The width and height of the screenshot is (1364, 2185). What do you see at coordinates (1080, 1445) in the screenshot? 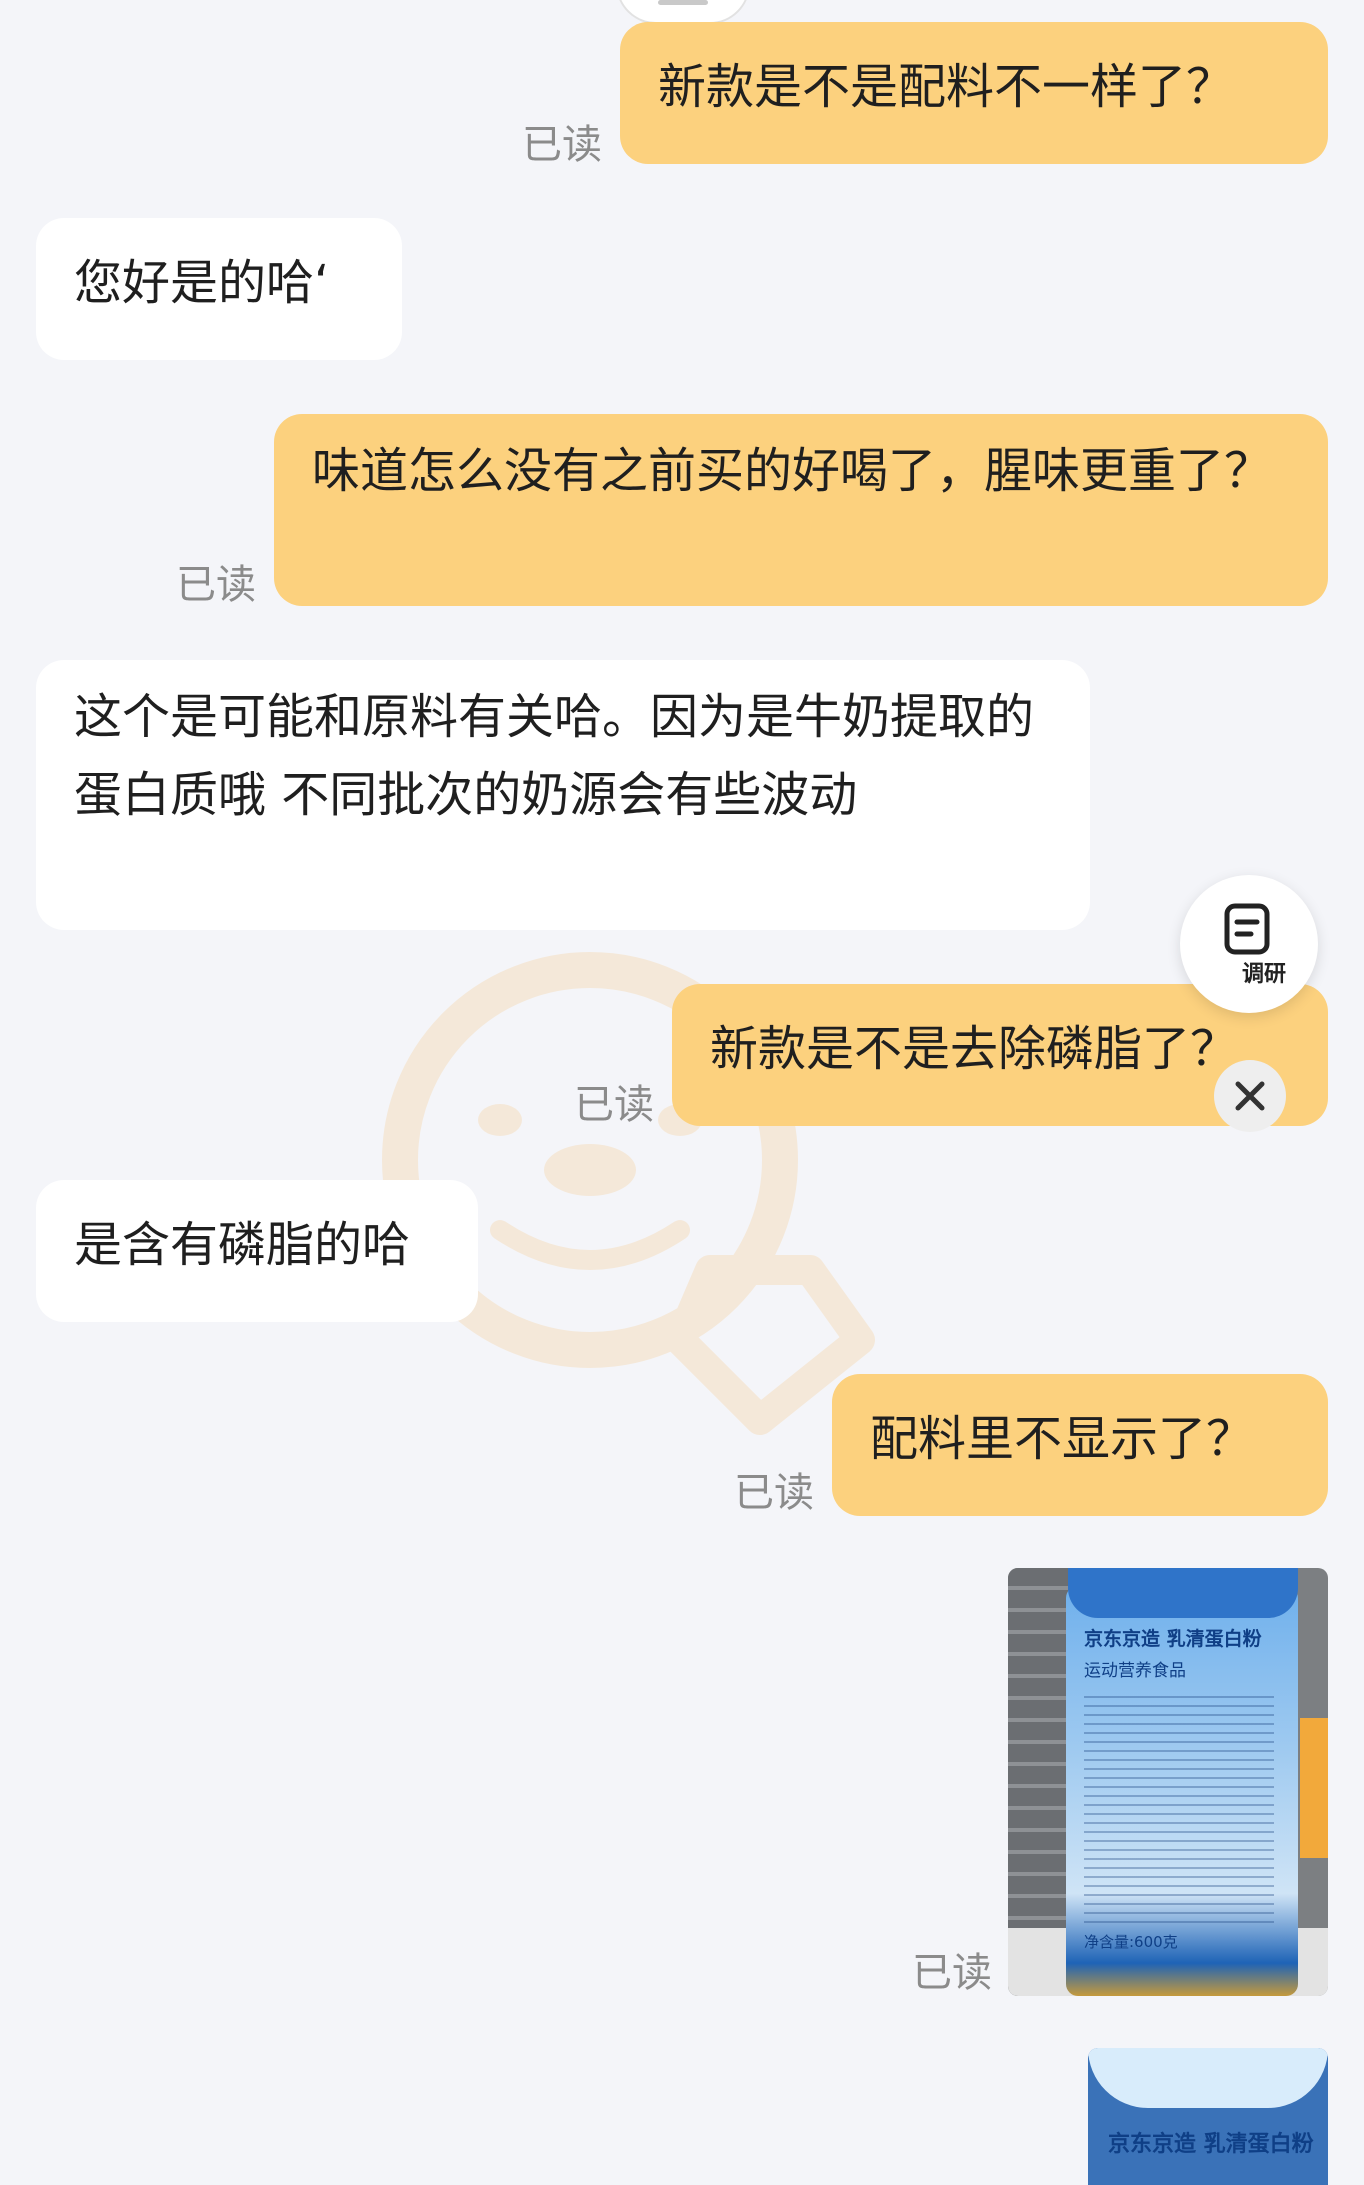
I see `message-bubble-sent: 配料里不显示了？` at bounding box center [1080, 1445].